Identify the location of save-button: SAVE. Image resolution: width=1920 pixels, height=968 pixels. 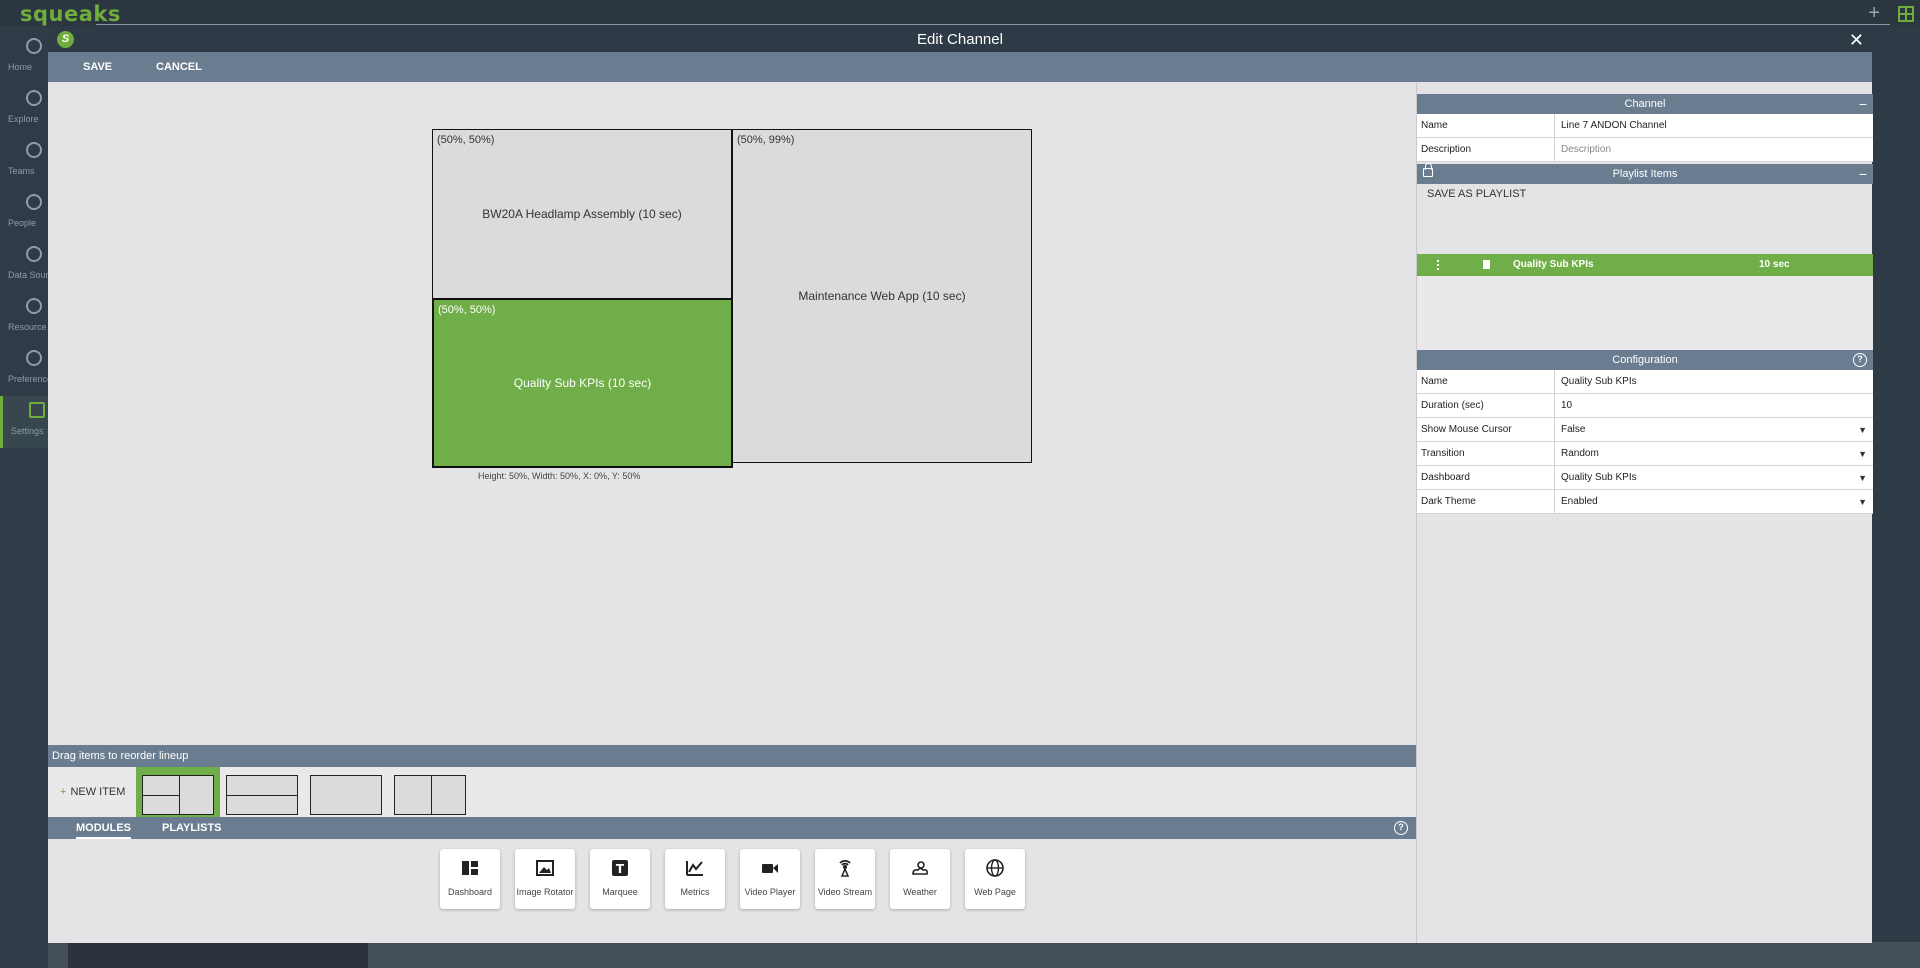
(97, 67).